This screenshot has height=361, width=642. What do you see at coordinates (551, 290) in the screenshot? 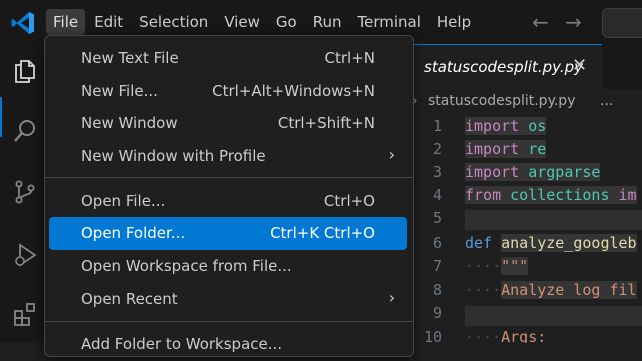
I see `code-line: ····Analyze log fil` at bounding box center [551, 290].